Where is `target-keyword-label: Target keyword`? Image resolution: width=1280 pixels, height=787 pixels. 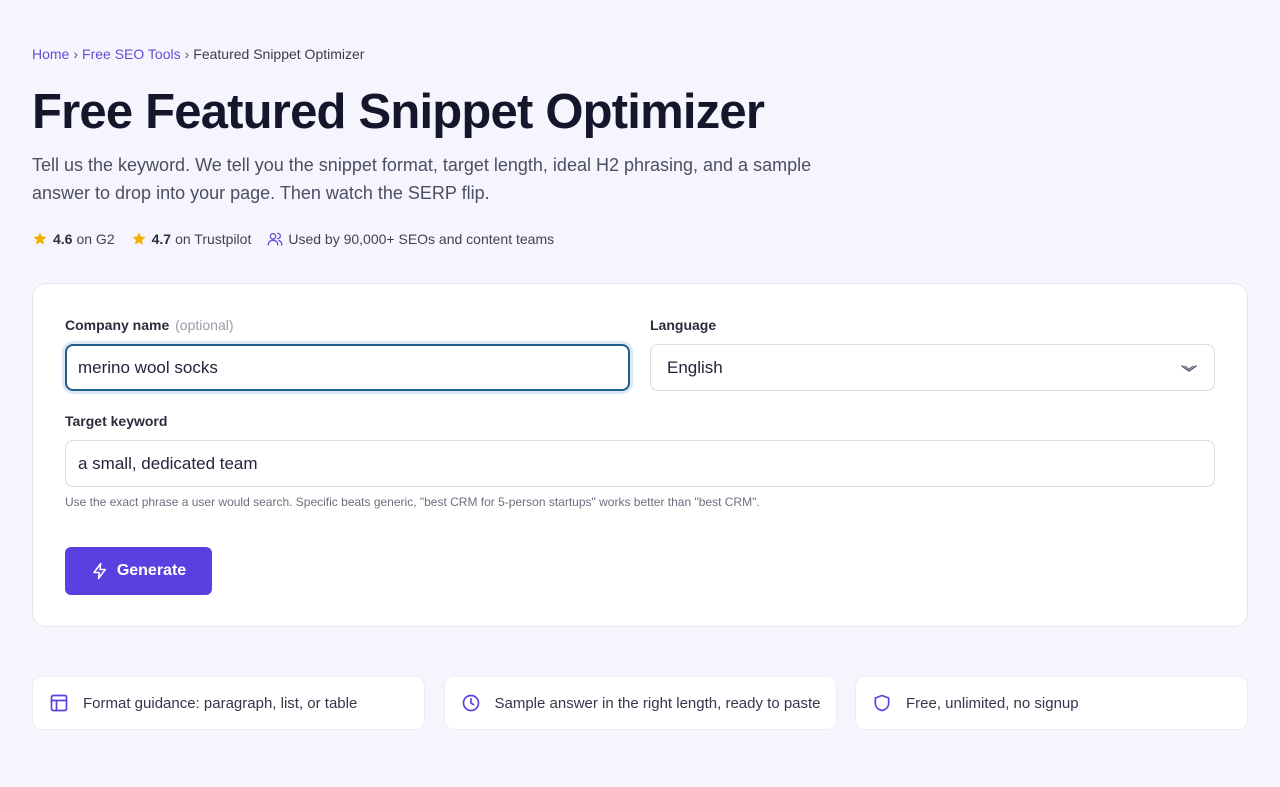
target-keyword-label: Target keyword is located at coordinates (116, 421).